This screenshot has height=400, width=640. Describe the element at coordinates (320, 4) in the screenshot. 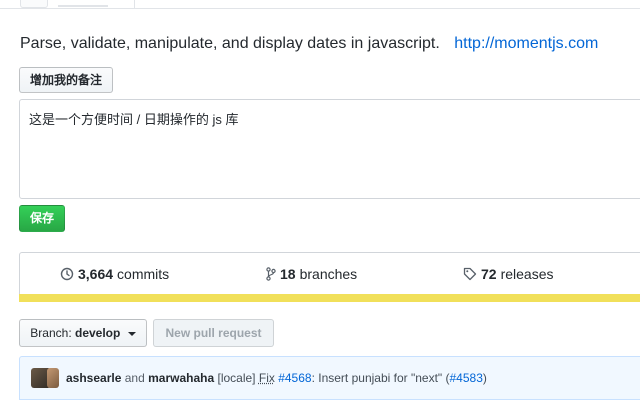

I see `repo-nav-tabs` at that location.